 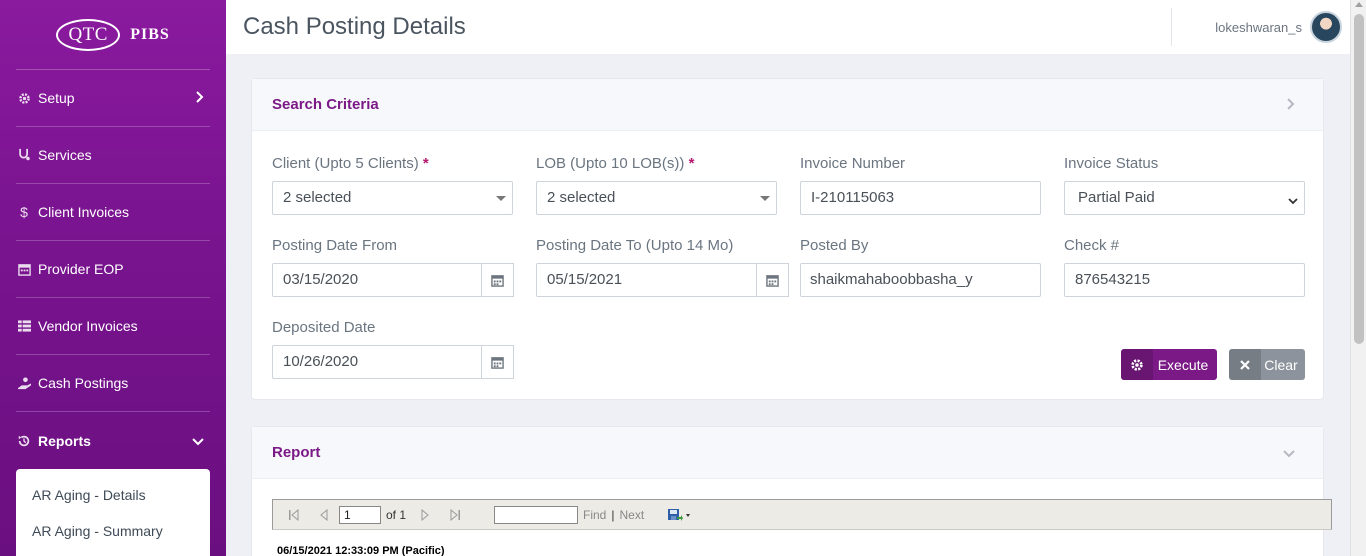 What do you see at coordinates (610, 163) in the screenshot?
I see `lob-label: LOB (Upto 10 LOB(s))` at bounding box center [610, 163].